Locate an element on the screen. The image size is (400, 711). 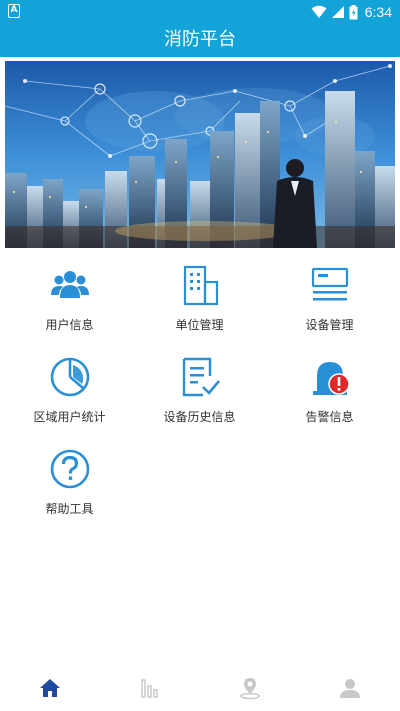
menu-label: 区域用户统计 is located at coordinates (69, 417).